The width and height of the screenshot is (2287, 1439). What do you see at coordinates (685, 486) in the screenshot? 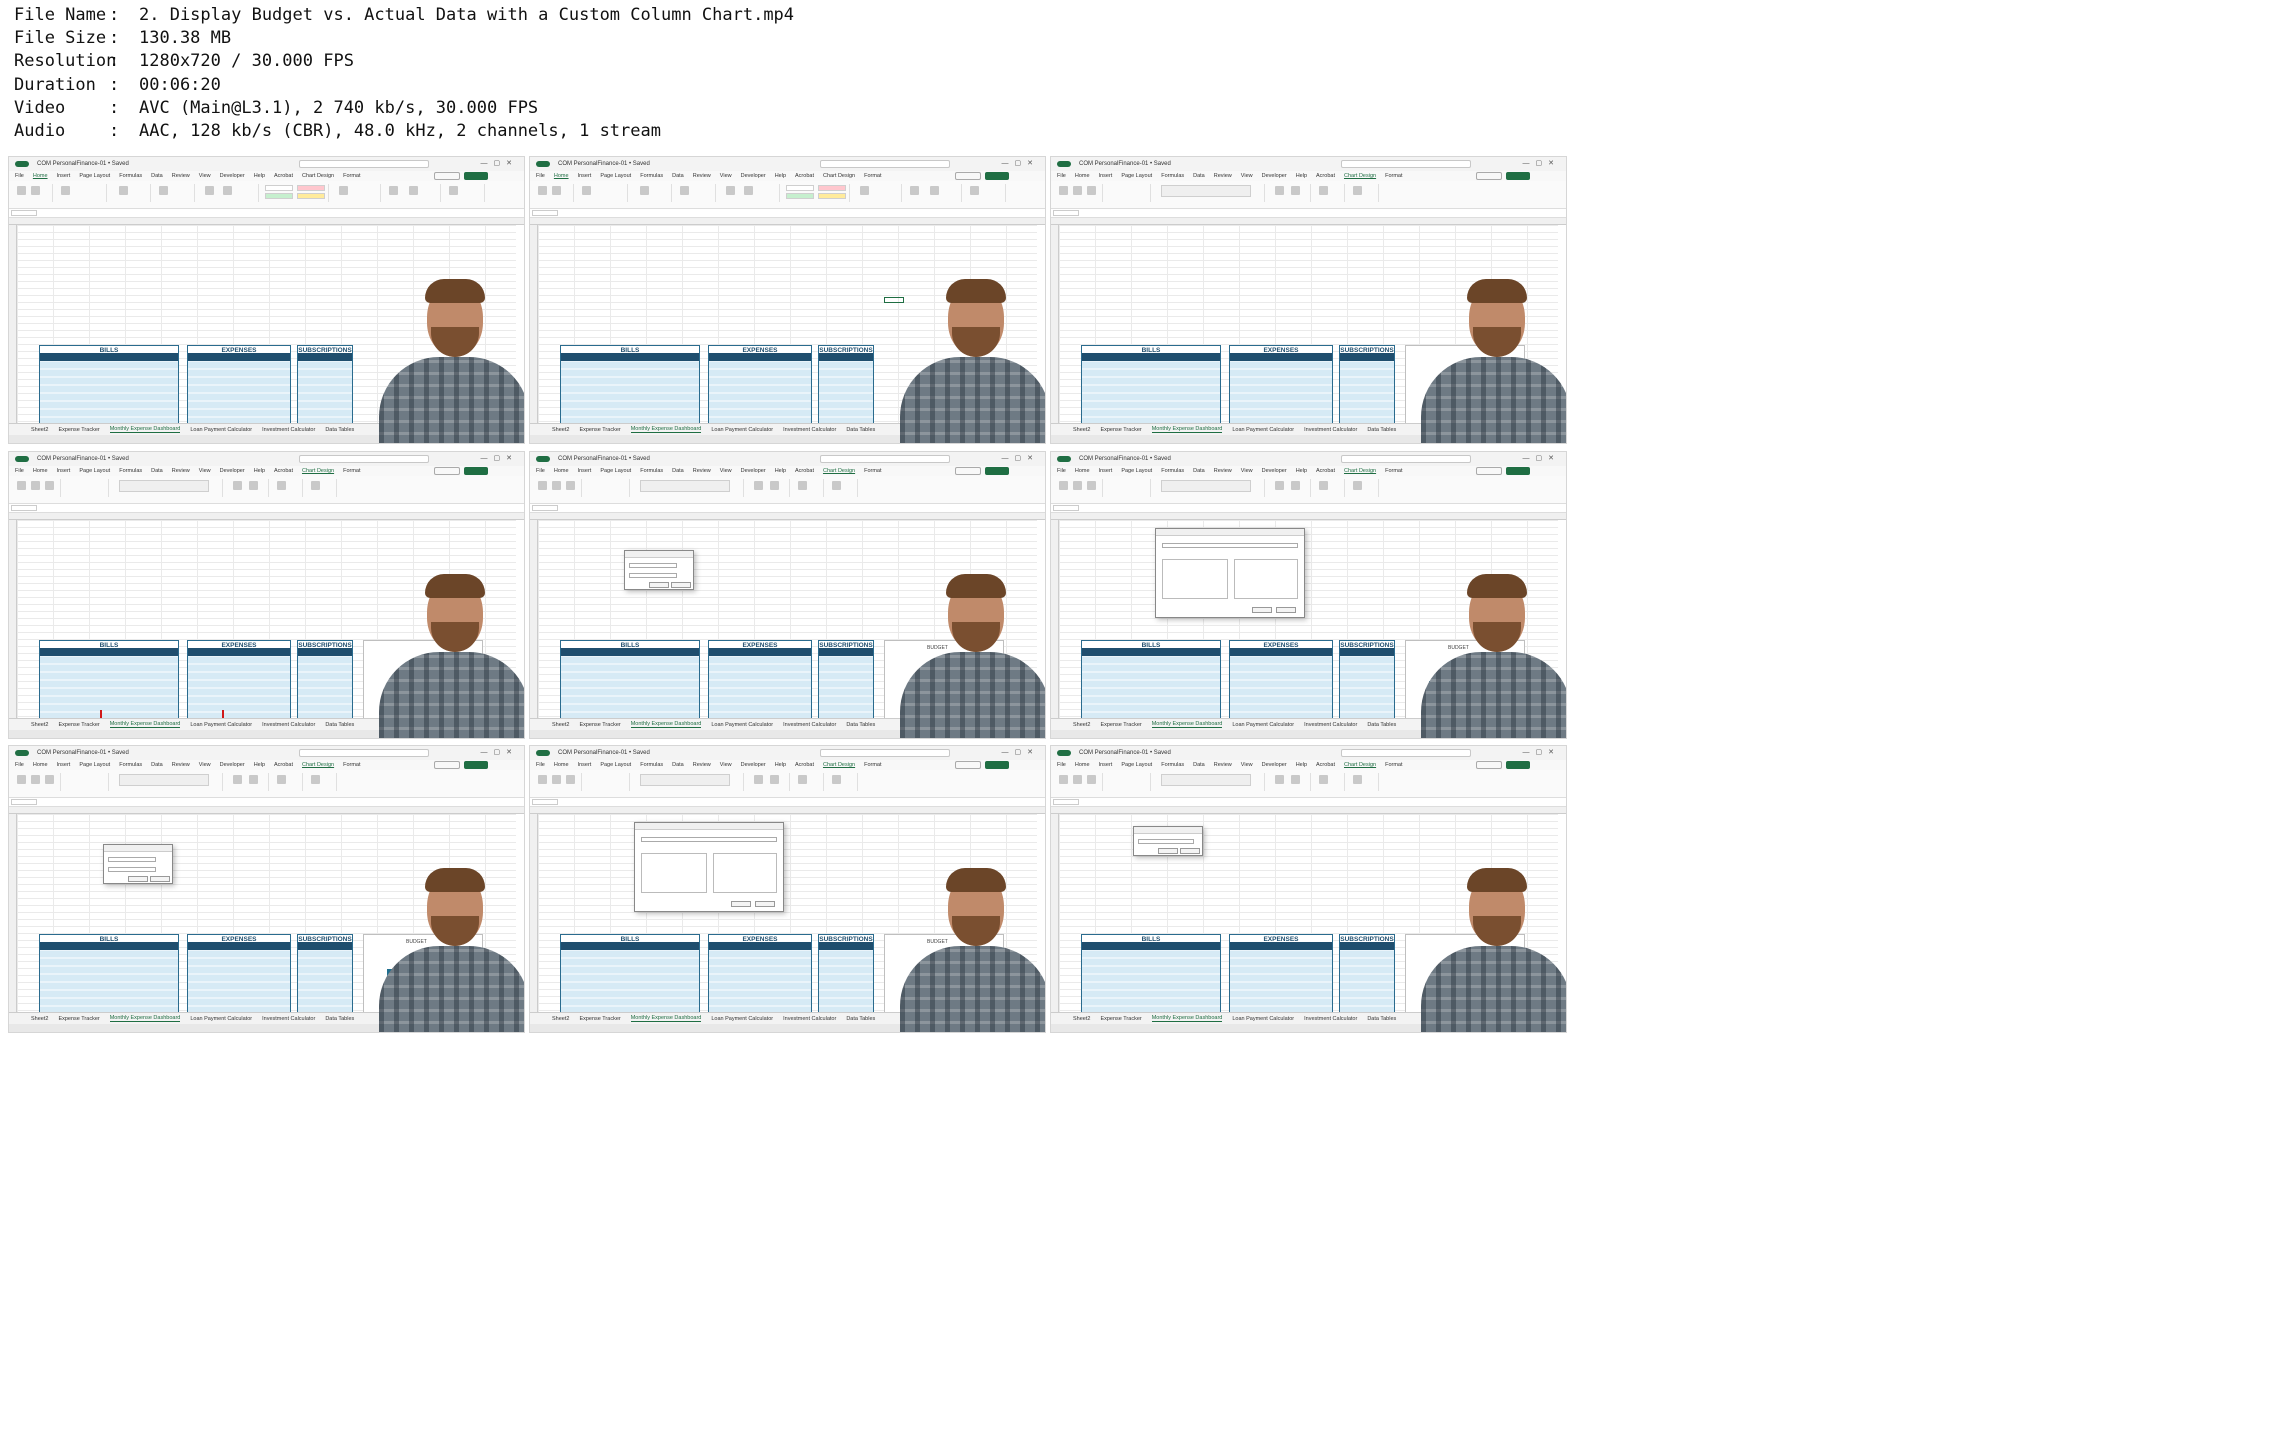
I see `chart-style-gallery` at bounding box center [685, 486].